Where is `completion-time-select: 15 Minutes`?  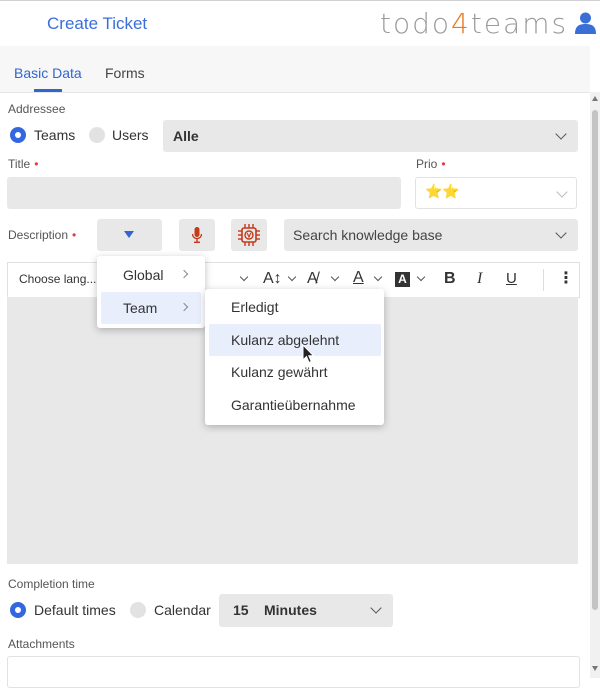
completion-time-select: 15 Minutes is located at coordinates (306, 610).